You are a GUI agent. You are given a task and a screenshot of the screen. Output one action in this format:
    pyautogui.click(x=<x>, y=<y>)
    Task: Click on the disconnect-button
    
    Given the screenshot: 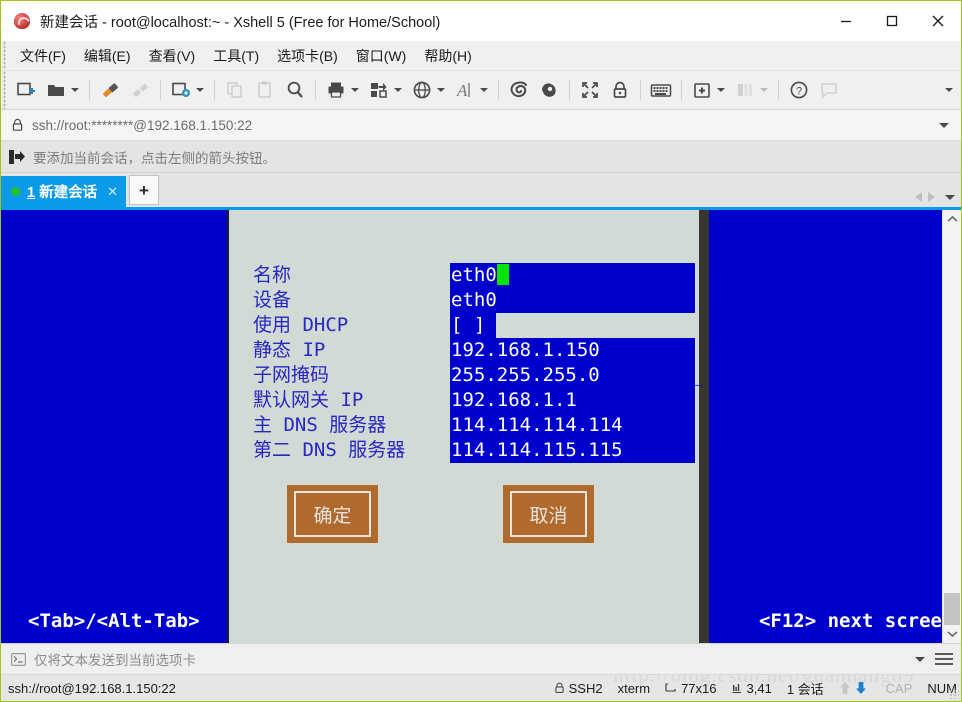 What is the action you would take?
    pyautogui.click(x=140, y=90)
    